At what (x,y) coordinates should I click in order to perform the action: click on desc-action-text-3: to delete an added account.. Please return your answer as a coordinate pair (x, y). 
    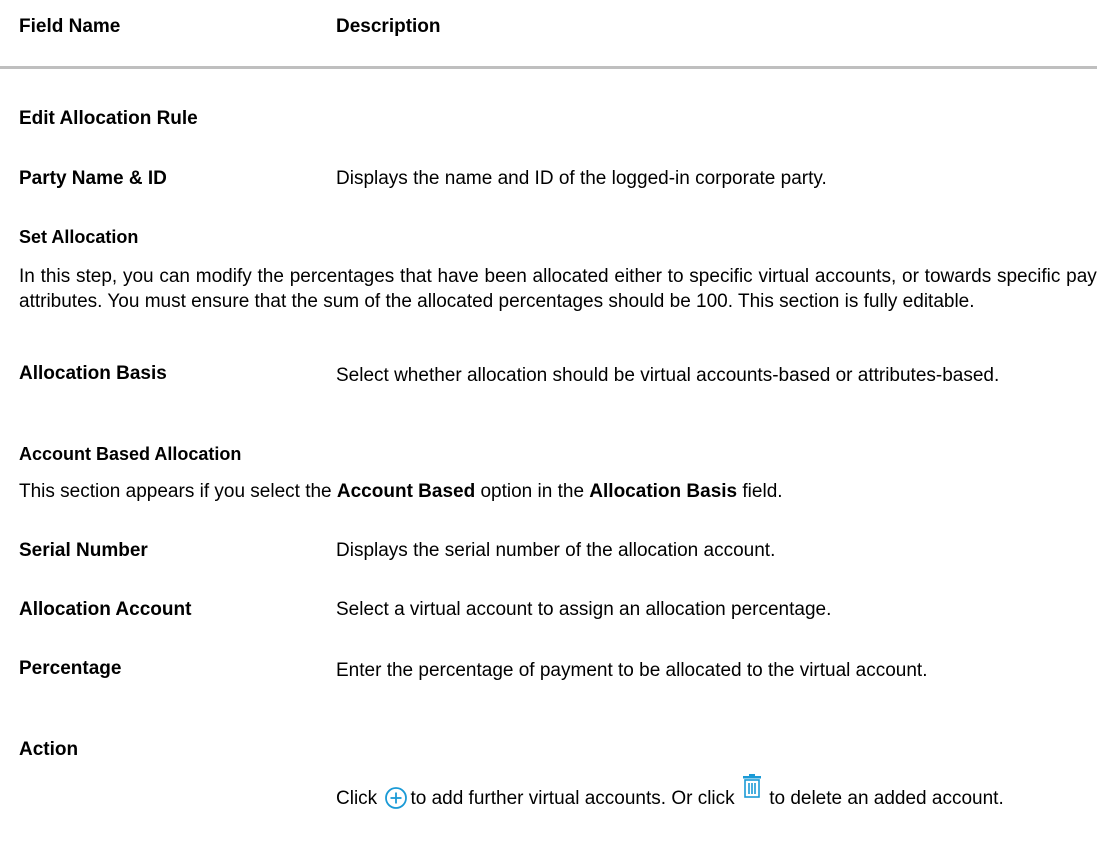
    Looking at the image, I should click on (883, 798).